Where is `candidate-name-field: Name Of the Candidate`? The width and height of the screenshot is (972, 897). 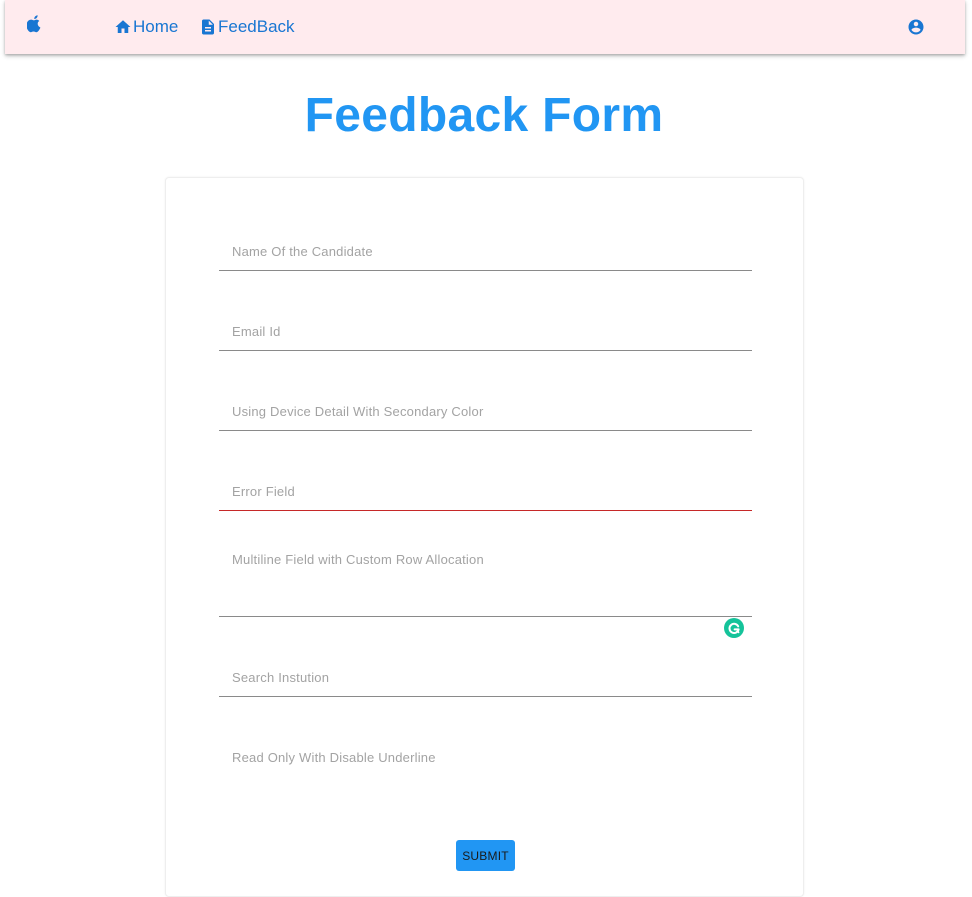 candidate-name-field: Name Of the Candidate is located at coordinates (485, 250).